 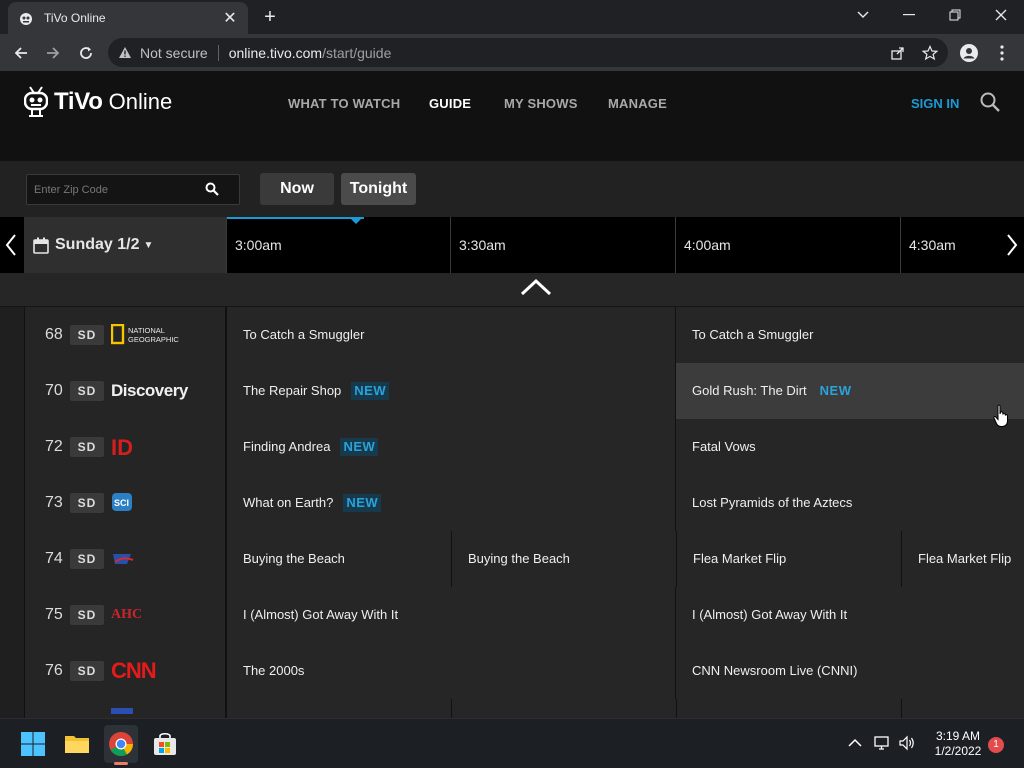 What do you see at coordinates (450, 503) in the screenshot?
I see `program-cell: What on Earth? NEW` at bounding box center [450, 503].